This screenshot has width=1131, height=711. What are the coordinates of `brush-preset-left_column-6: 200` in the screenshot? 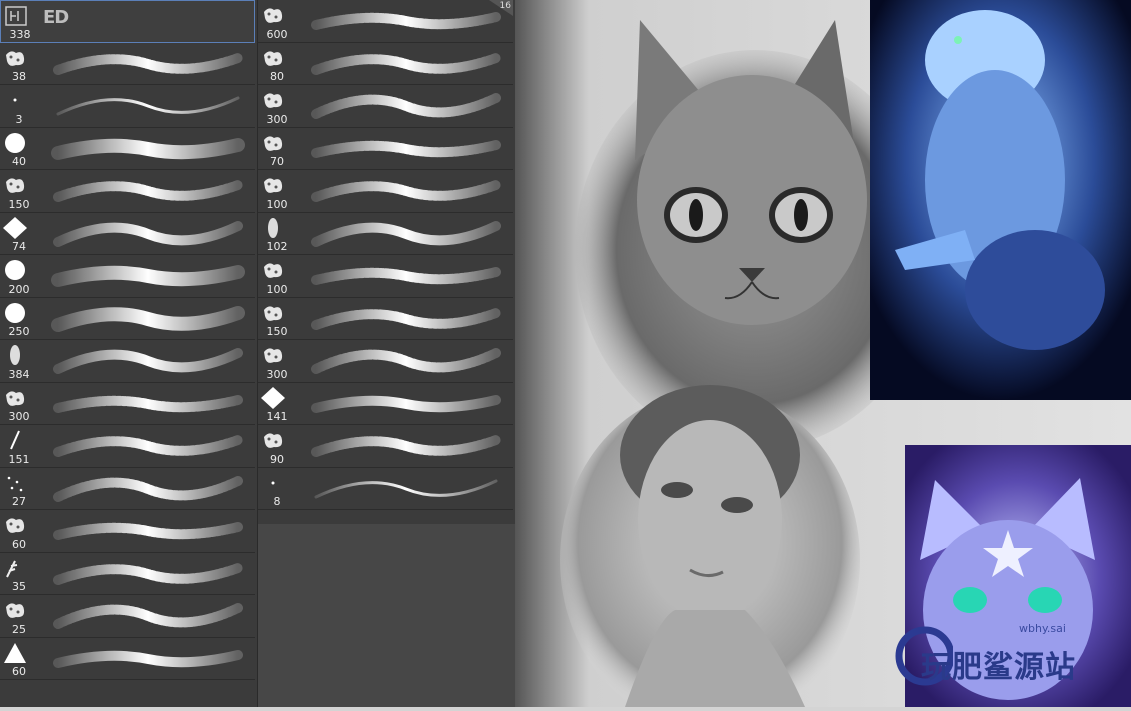 It's located at (127, 276).